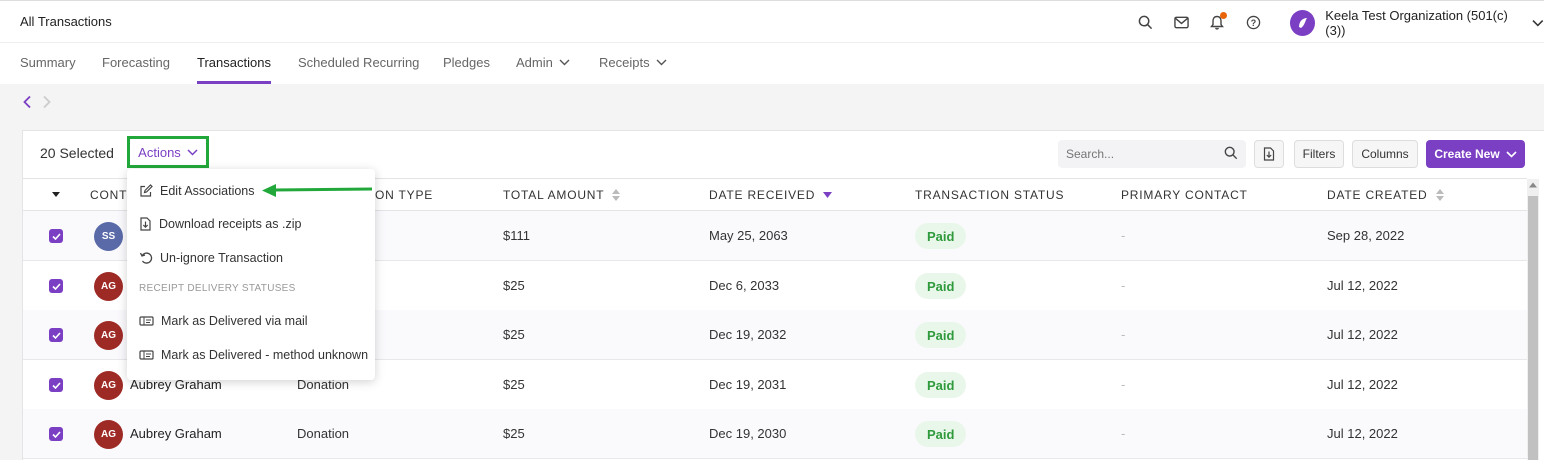 The height and width of the screenshot is (460, 1544). What do you see at coordinates (234, 62) in the screenshot?
I see `tab-transactions: Transactions` at bounding box center [234, 62].